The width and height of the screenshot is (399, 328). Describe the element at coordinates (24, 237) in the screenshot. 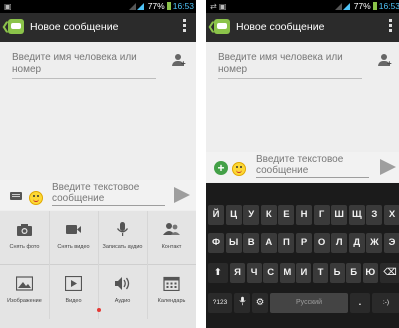

I see `attach-take-photo: Снять фото` at that location.